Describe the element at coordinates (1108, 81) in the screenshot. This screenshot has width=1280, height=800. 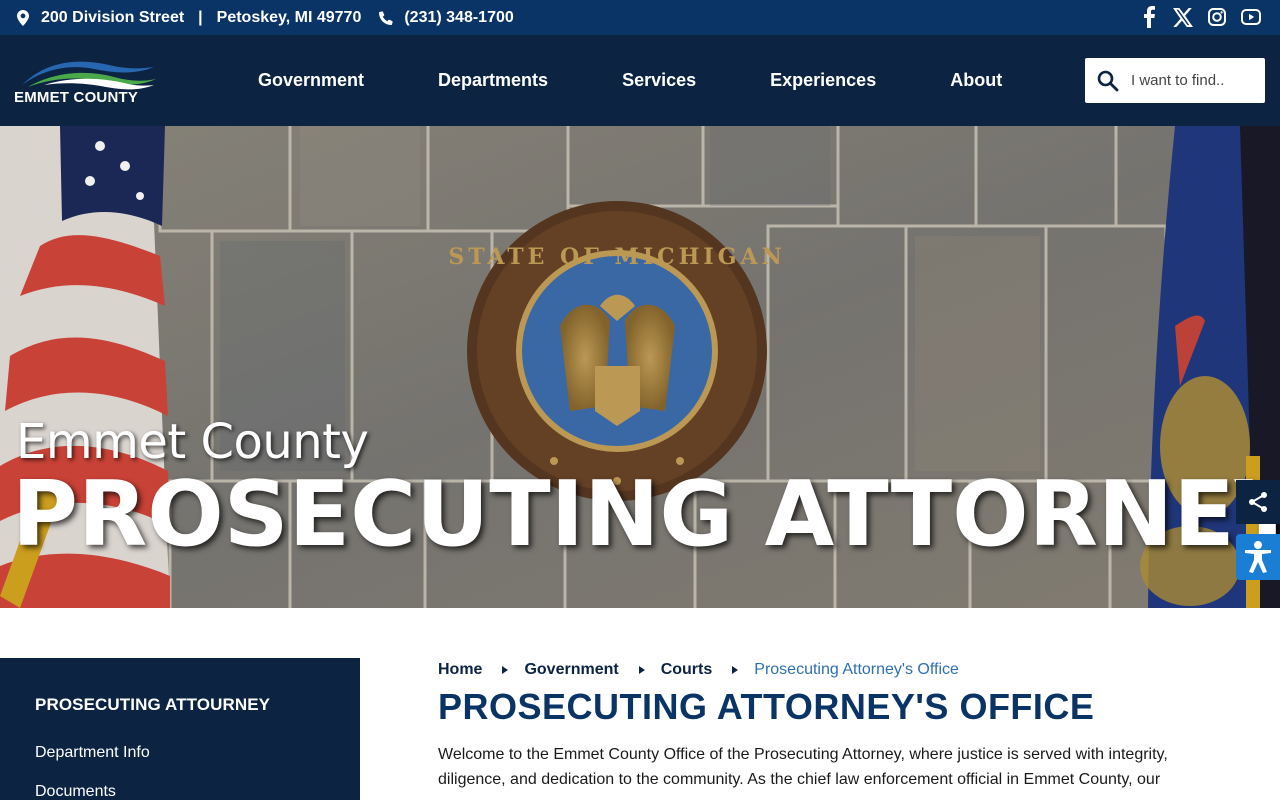
I see `search-icon` at that location.